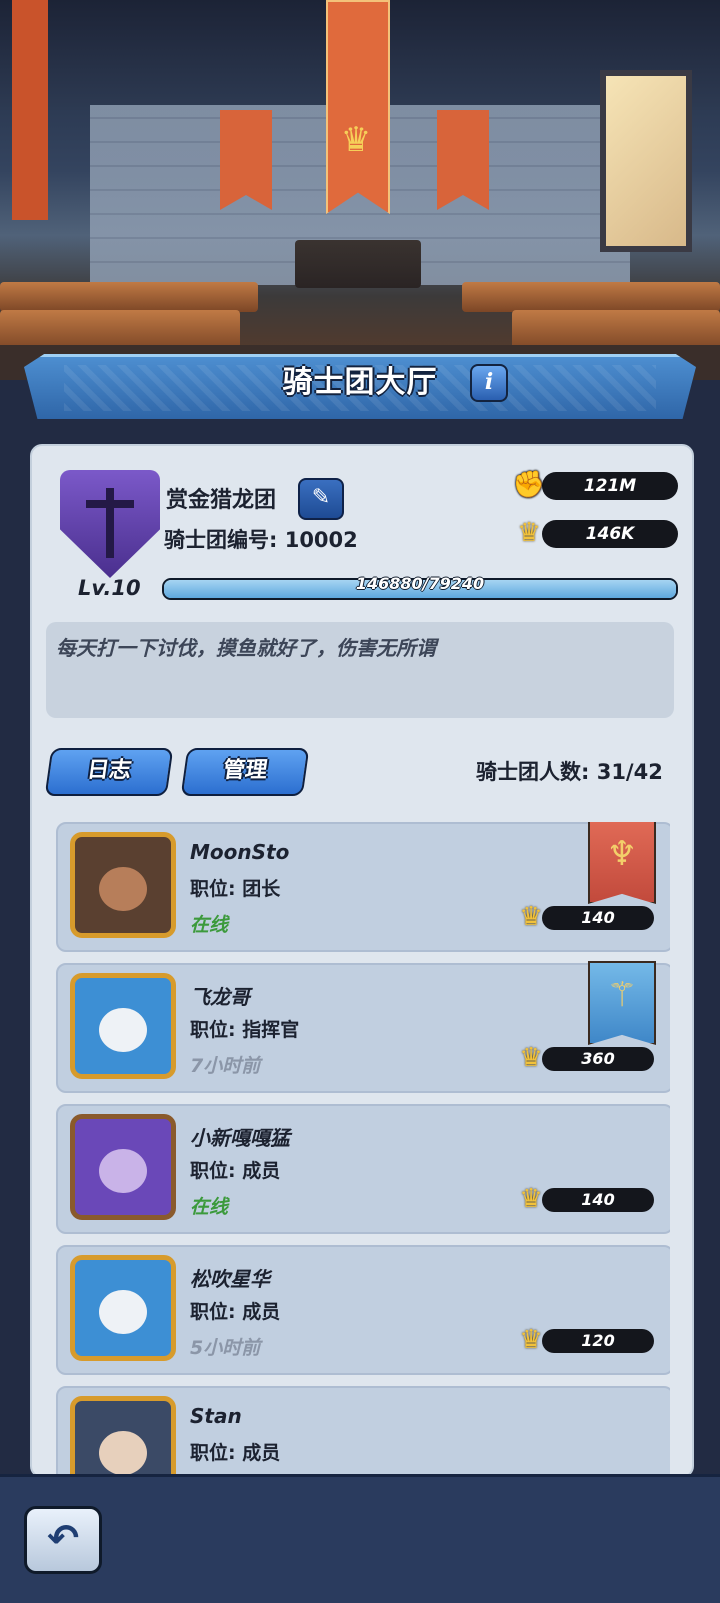 Image resolution: width=720 pixels, height=1603 pixels. What do you see at coordinates (221, 500) in the screenshot?
I see `guild-name: 赏金猎龙团` at bounding box center [221, 500].